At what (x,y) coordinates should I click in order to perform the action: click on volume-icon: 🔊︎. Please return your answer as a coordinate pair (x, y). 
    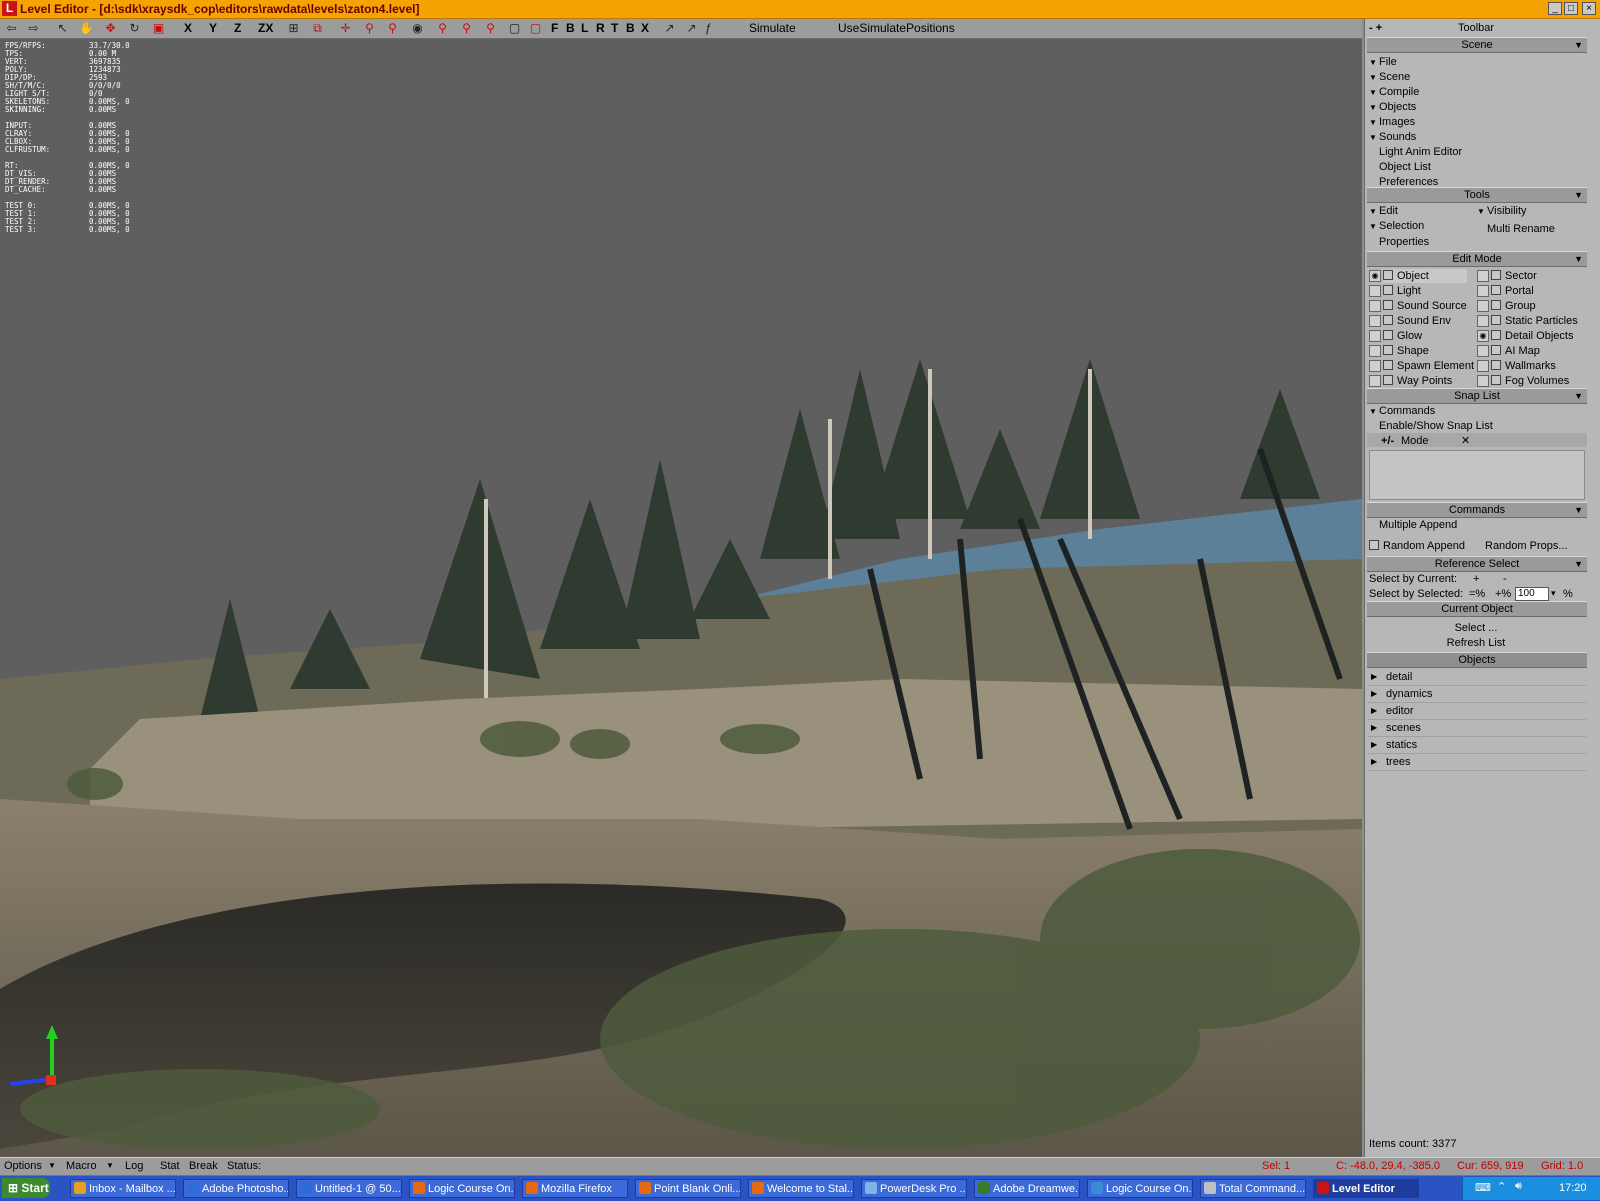
    Looking at the image, I should click on (1518, 1186).